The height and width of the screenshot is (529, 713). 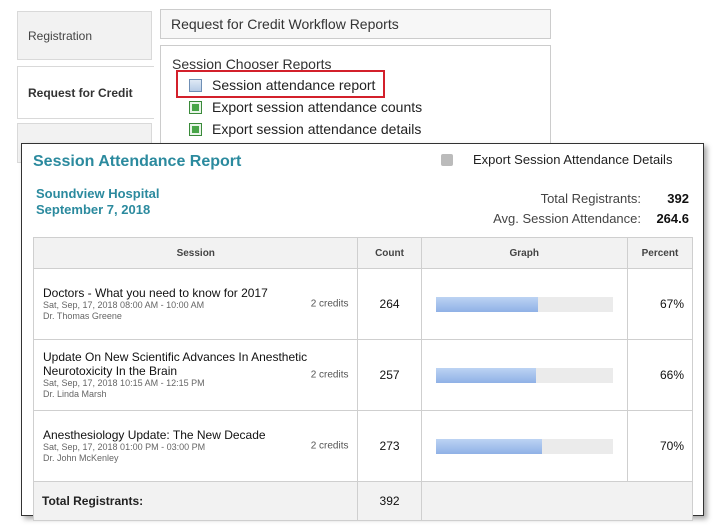 I want to click on total-registrants-count: 392, so click(x=389, y=501).